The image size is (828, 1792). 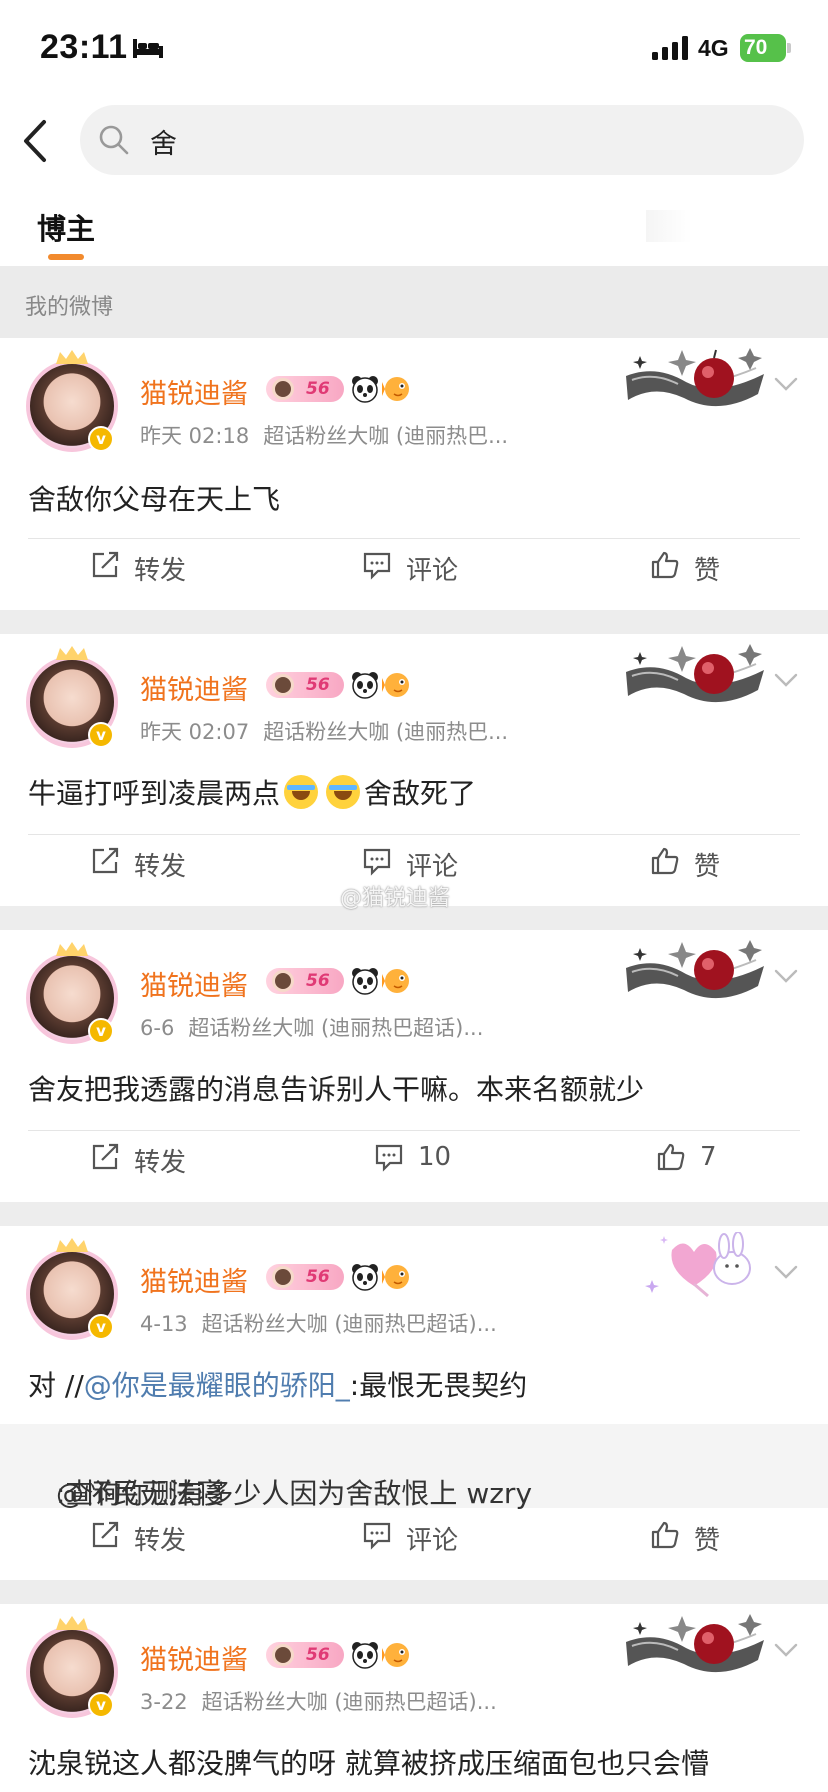 I want to click on post-time: 昨天 02:07, so click(x=195, y=732).